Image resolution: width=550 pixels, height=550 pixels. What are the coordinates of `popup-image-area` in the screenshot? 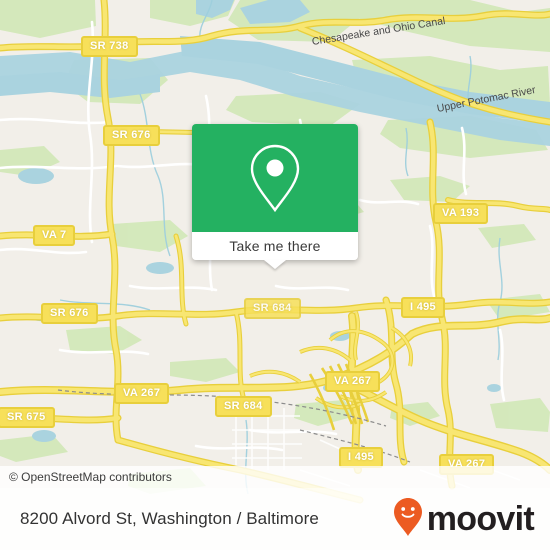 It's located at (275, 178).